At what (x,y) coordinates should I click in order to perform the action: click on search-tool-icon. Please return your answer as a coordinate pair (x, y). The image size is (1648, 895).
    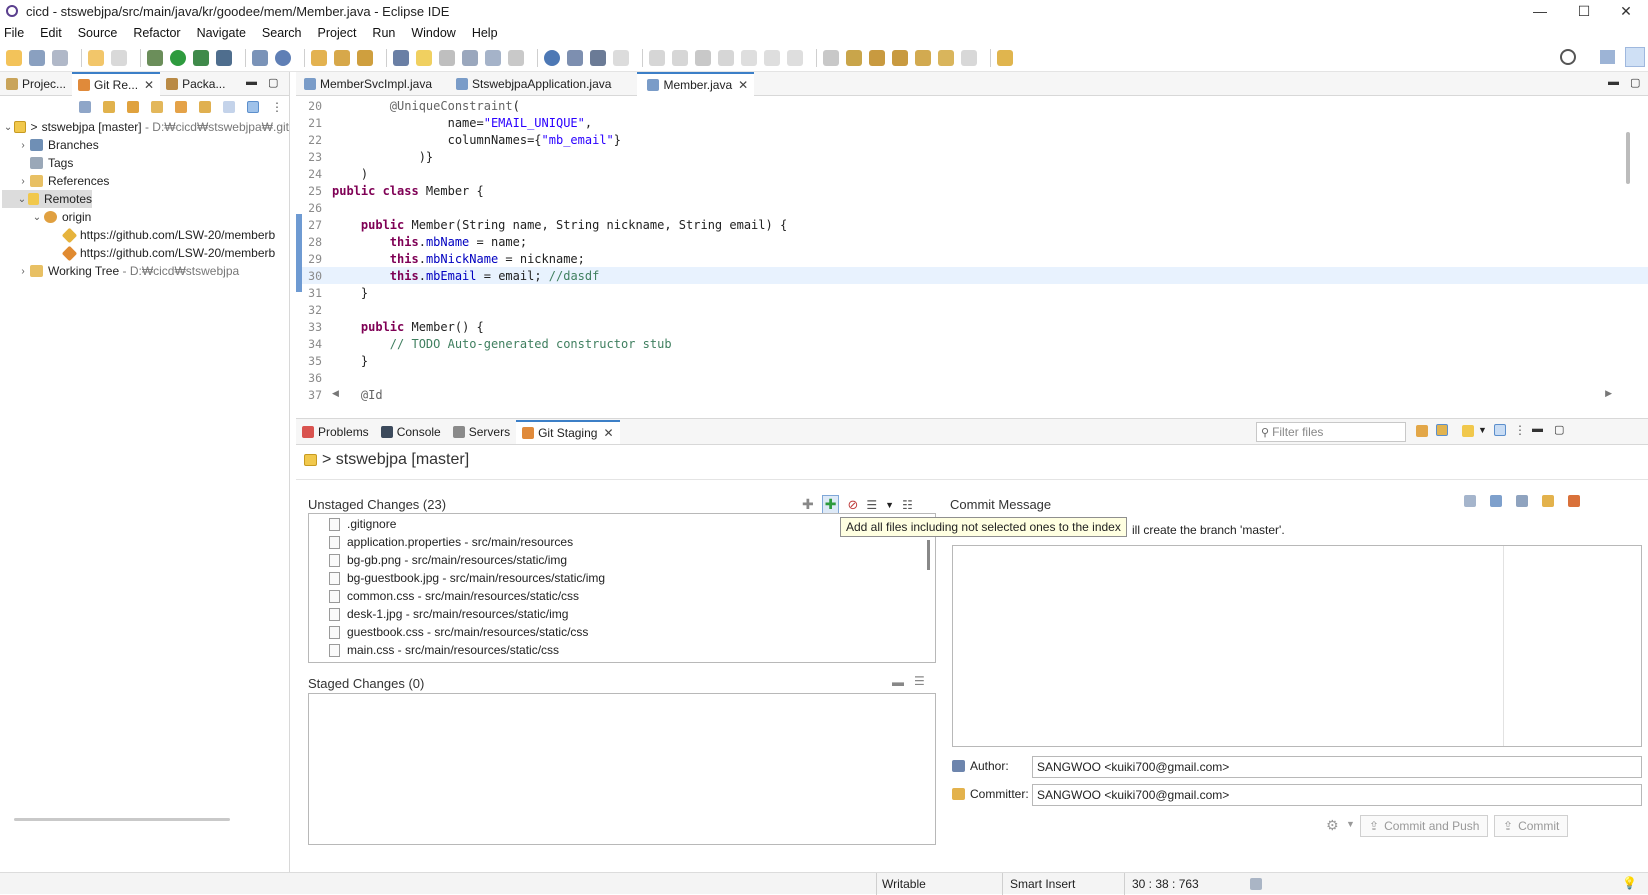
    Looking at the image, I should click on (365, 57).